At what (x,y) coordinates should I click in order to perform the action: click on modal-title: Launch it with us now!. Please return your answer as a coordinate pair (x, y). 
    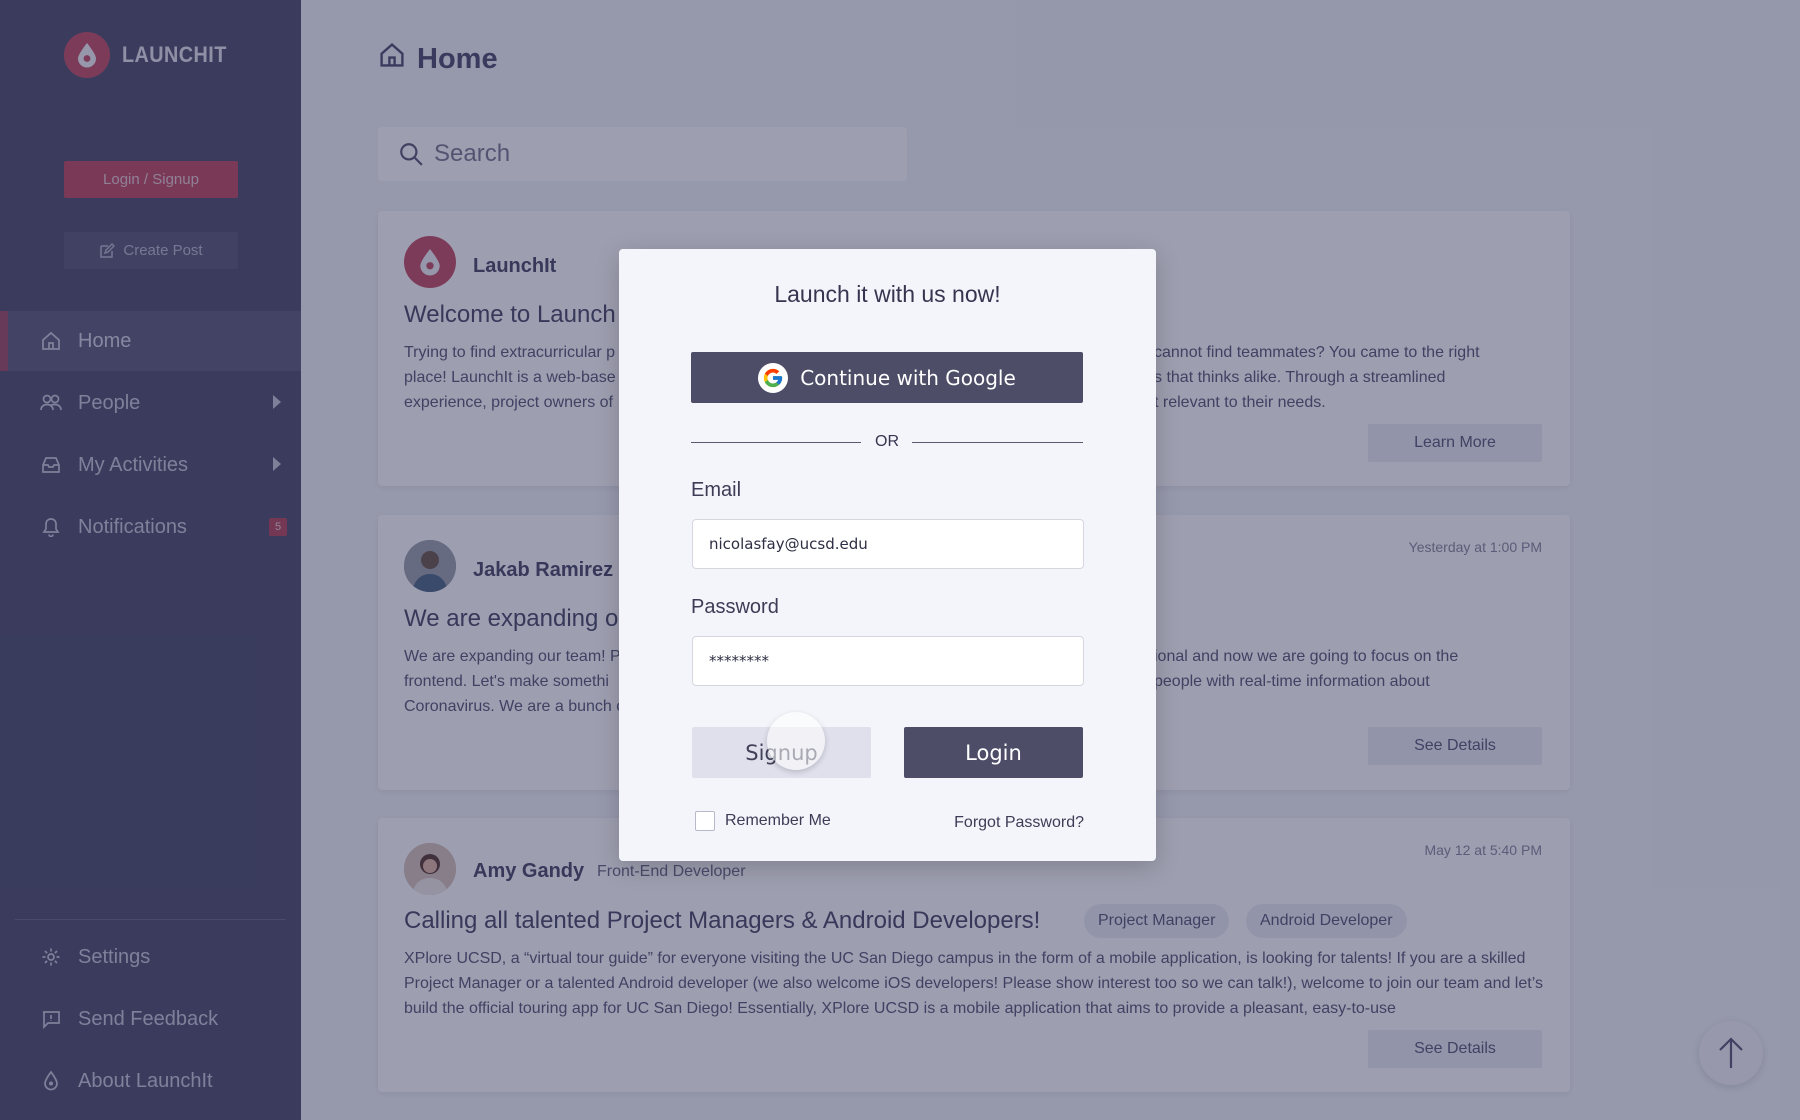
    Looking at the image, I should click on (887, 294).